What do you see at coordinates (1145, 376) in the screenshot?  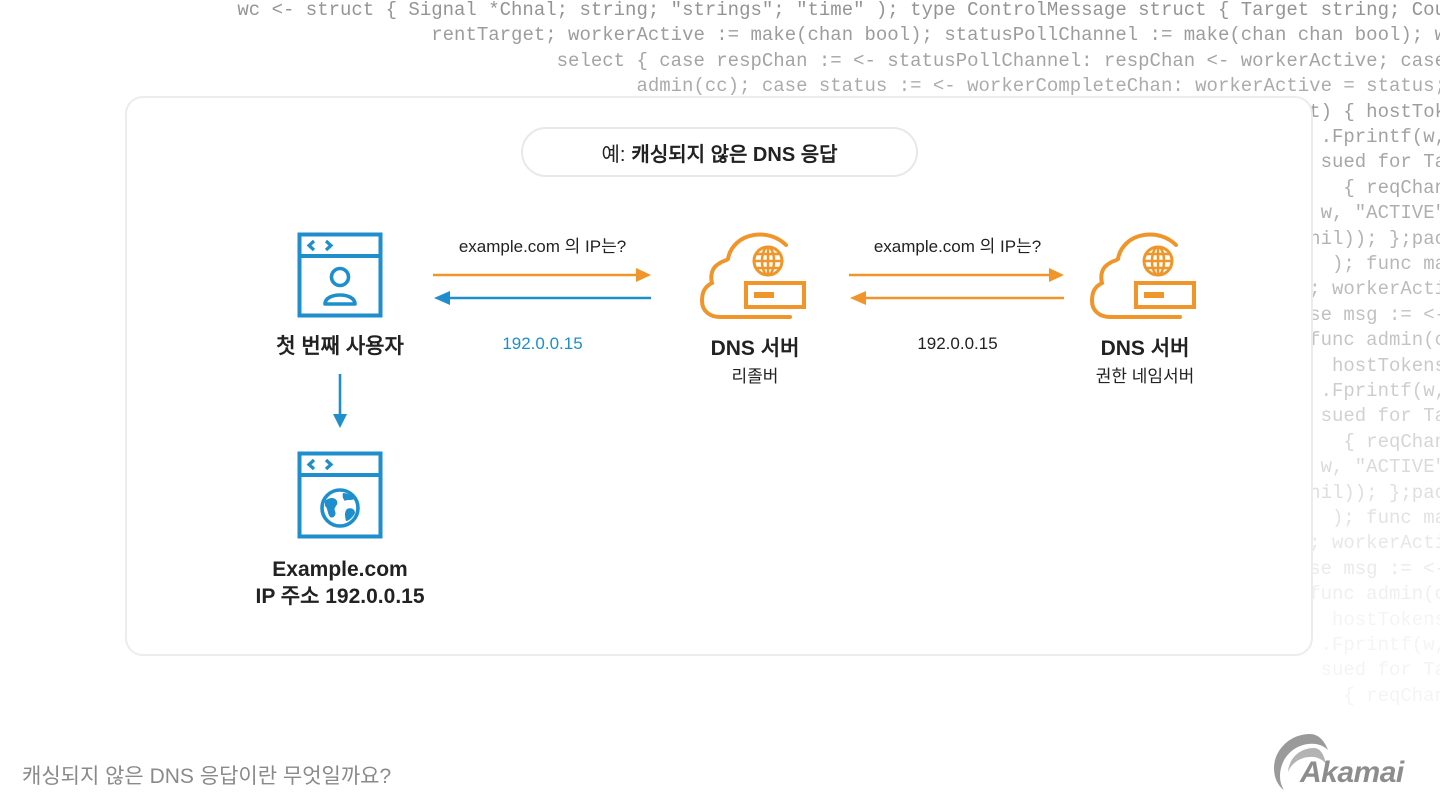 I see `authoritative-node-sublabel: 권한 네임서버` at bounding box center [1145, 376].